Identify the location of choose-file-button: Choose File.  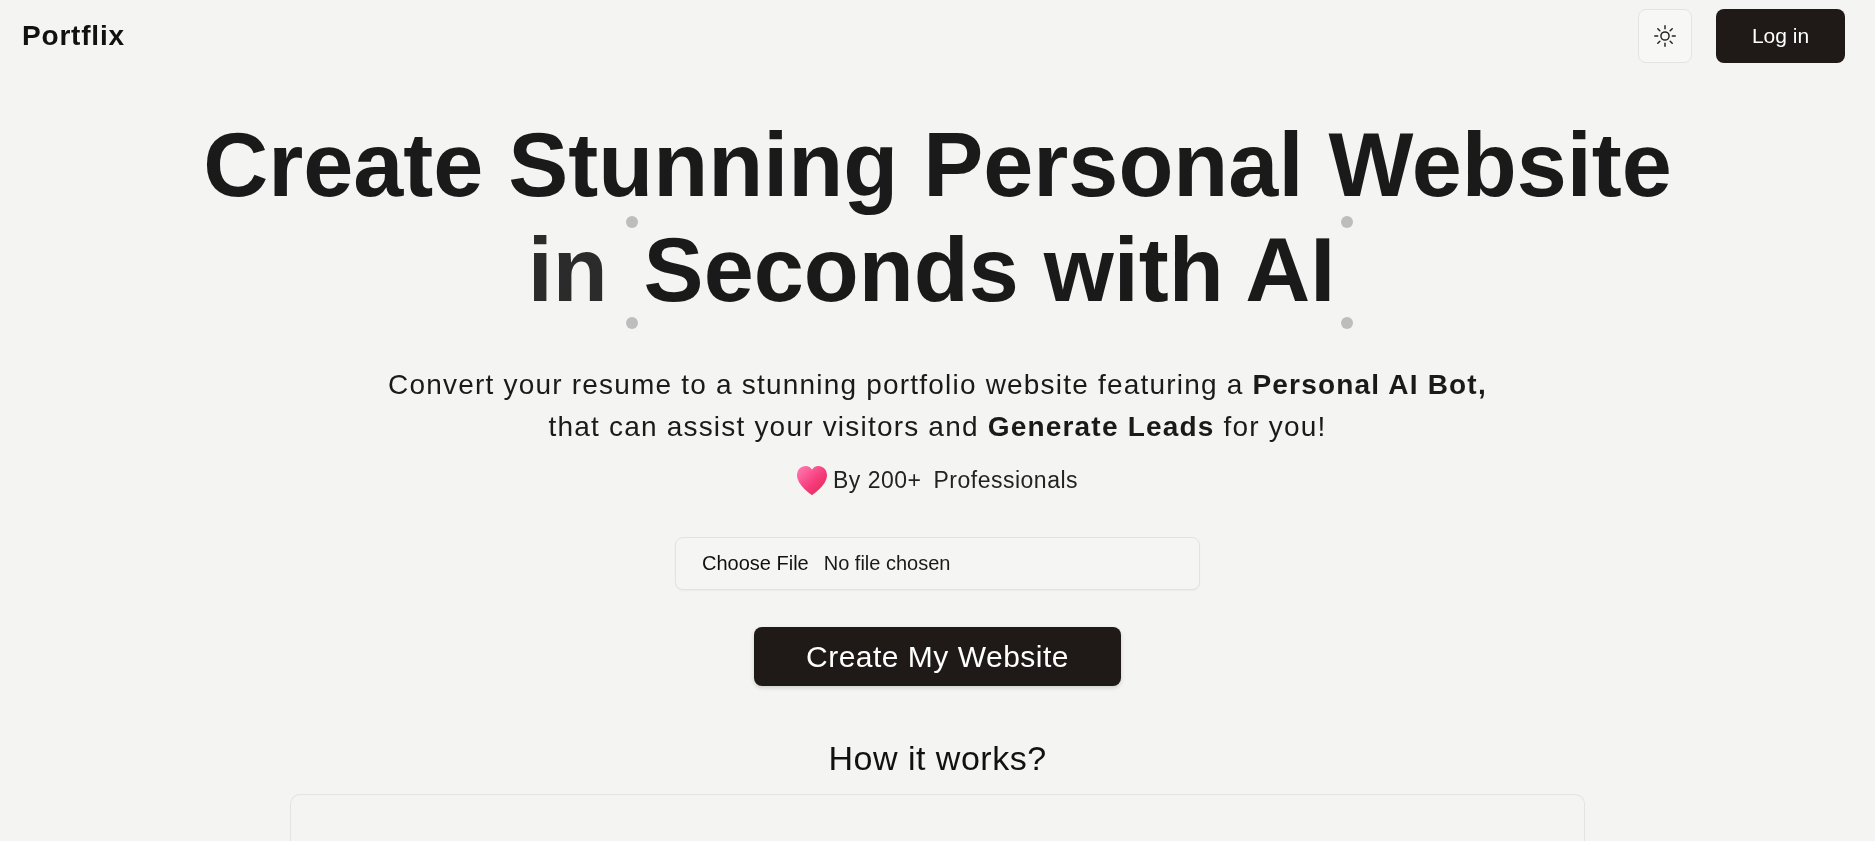
(755, 563).